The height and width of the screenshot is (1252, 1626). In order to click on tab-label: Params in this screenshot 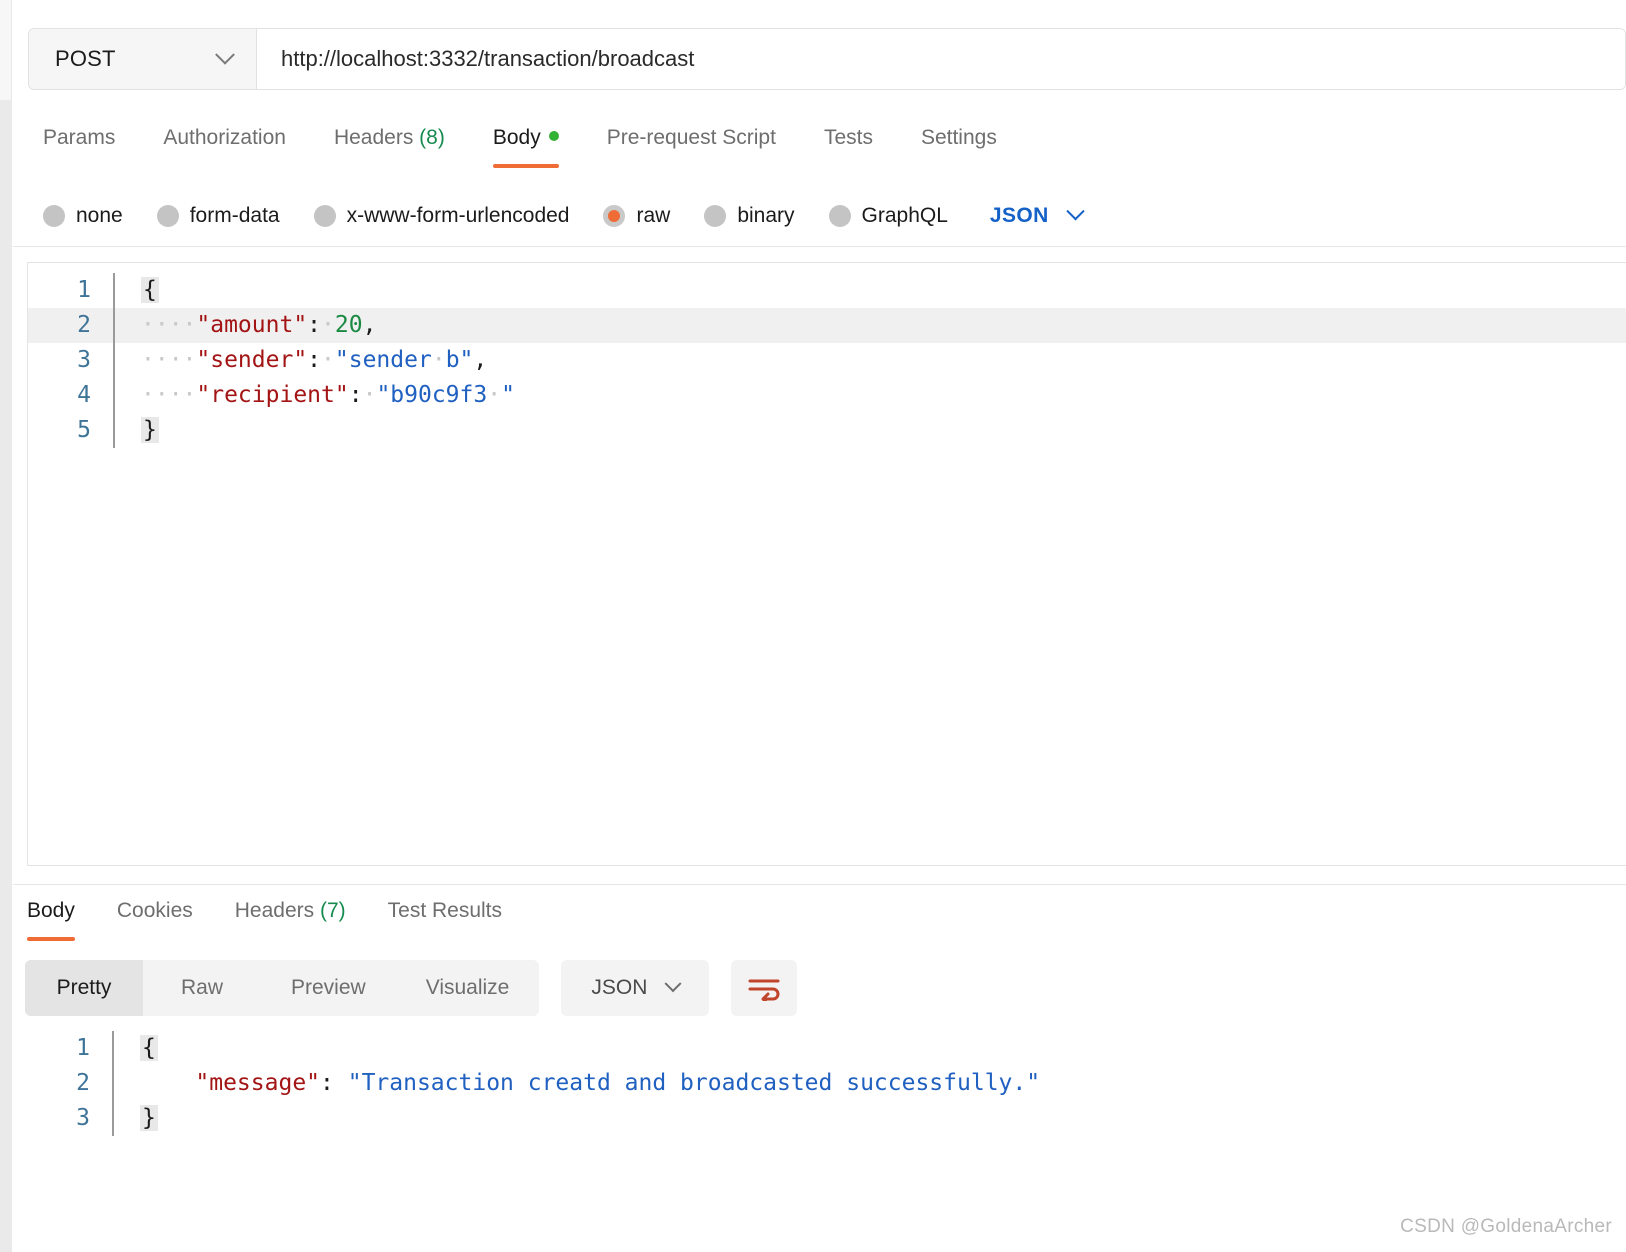, I will do `click(79, 137)`.